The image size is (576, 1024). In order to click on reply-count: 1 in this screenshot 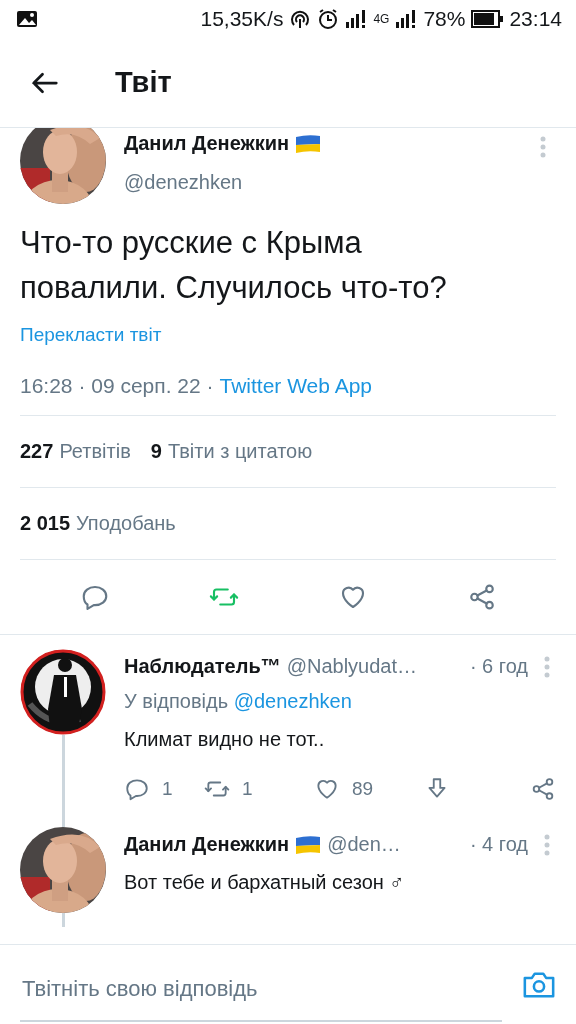, I will do `click(167, 789)`.